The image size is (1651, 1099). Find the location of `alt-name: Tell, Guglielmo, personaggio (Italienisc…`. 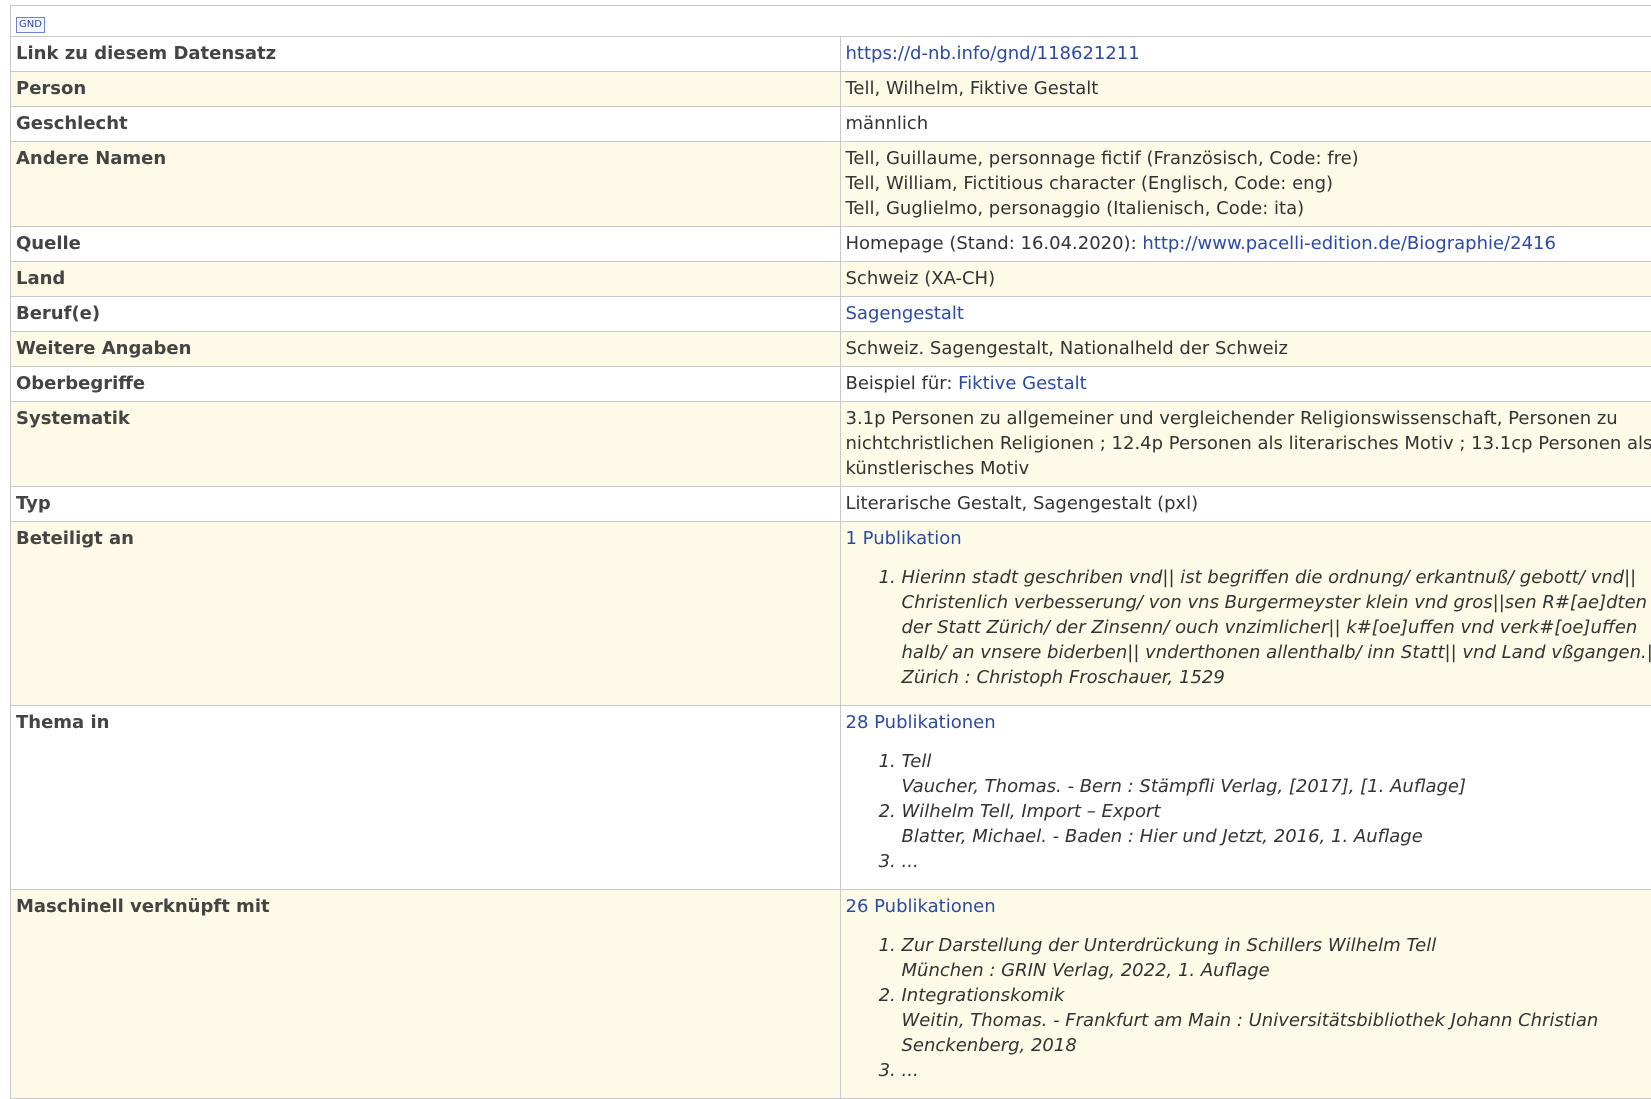

alt-name: Tell, Guglielmo, personaggio (Italienisc… is located at coordinates (1248, 208).